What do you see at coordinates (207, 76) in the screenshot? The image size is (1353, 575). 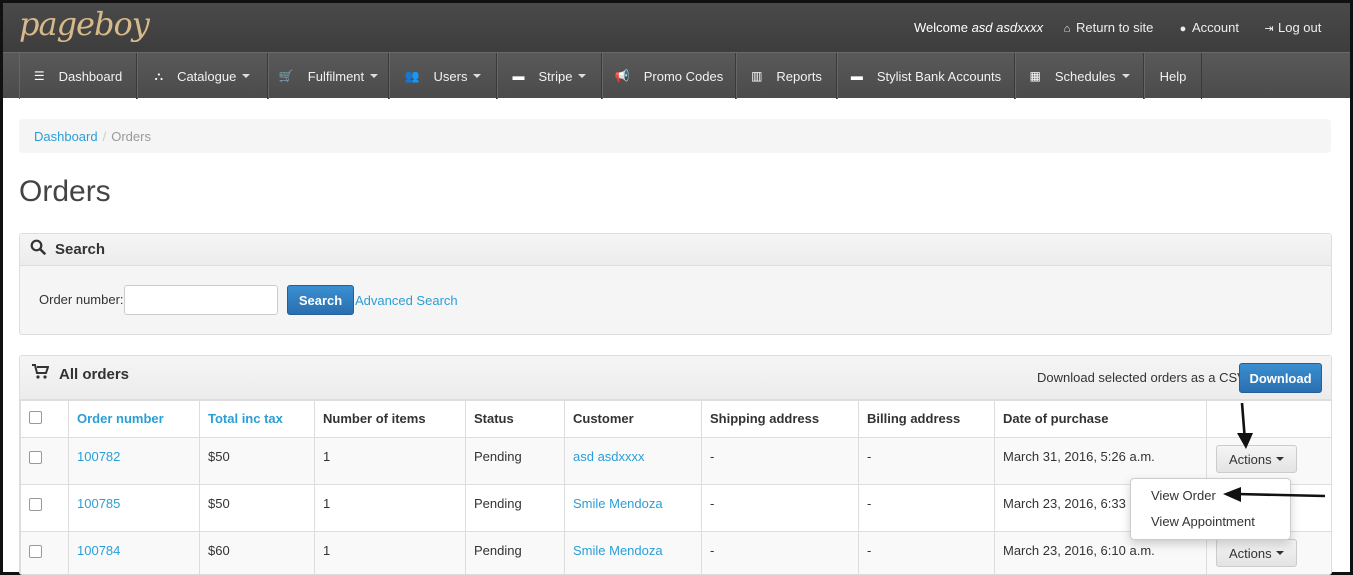 I see `nav-catalogue-label: Catalogue` at bounding box center [207, 76].